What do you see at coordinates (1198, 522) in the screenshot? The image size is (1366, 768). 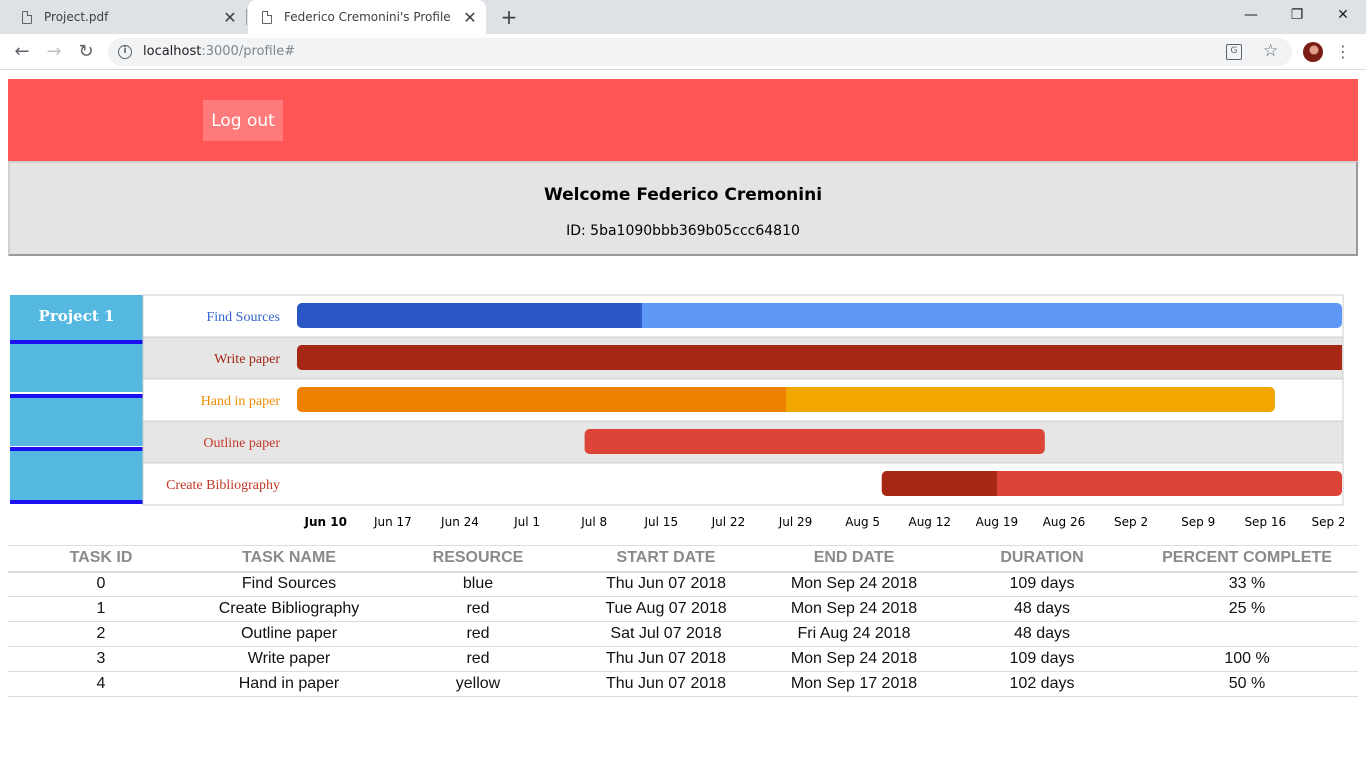 I see `gantt-axis-tick-label: Sep 9` at bounding box center [1198, 522].